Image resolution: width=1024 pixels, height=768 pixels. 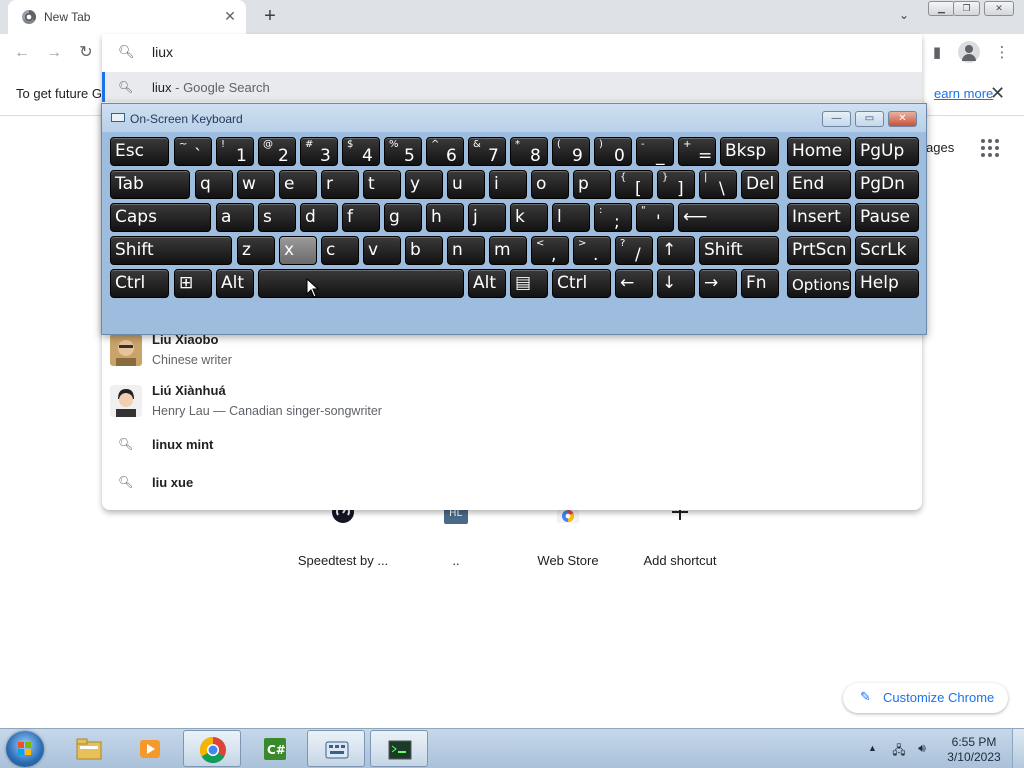 What do you see at coordinates (54, 53) in the screenshot?
I see `forward-button: →` at bounding box center [54, 53].